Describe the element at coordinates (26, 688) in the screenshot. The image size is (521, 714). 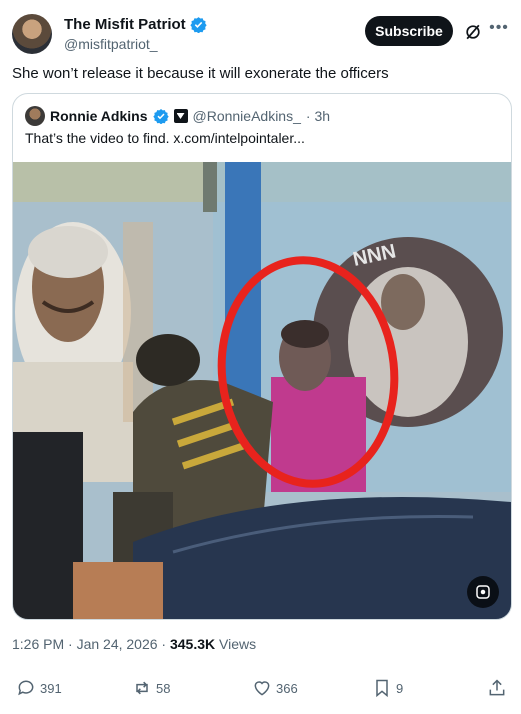
I see `reply-icon` at that location.